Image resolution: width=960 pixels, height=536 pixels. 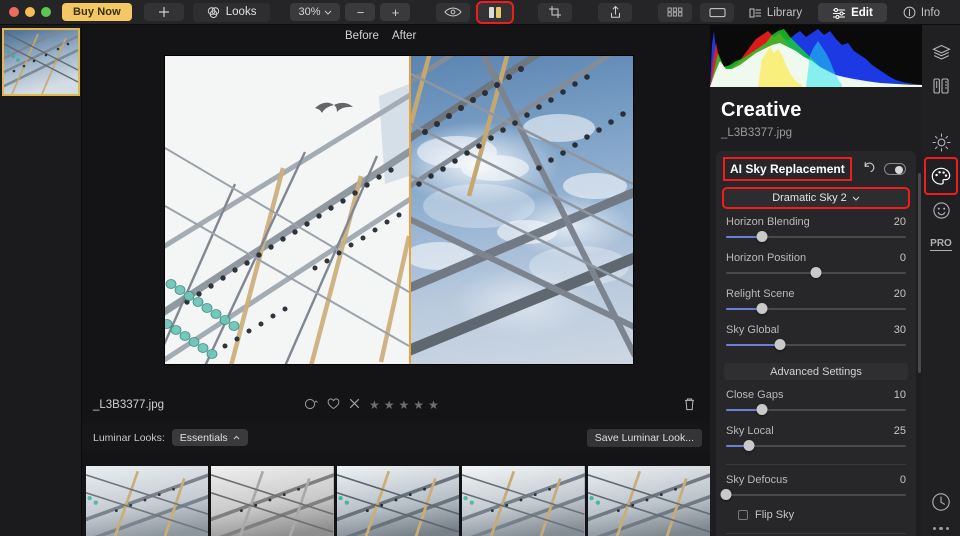 I want to click on crop-icon, so click(x=555, y=12).